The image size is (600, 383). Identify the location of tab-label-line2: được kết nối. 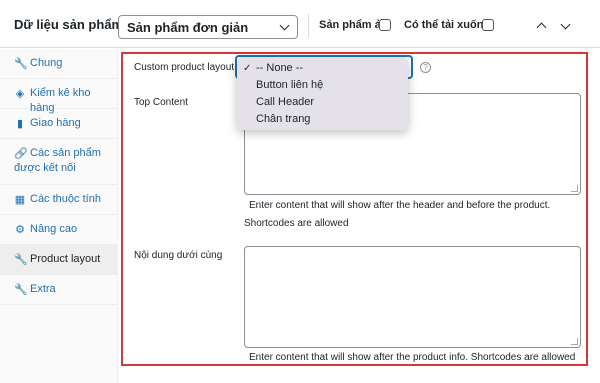
(45, 168).